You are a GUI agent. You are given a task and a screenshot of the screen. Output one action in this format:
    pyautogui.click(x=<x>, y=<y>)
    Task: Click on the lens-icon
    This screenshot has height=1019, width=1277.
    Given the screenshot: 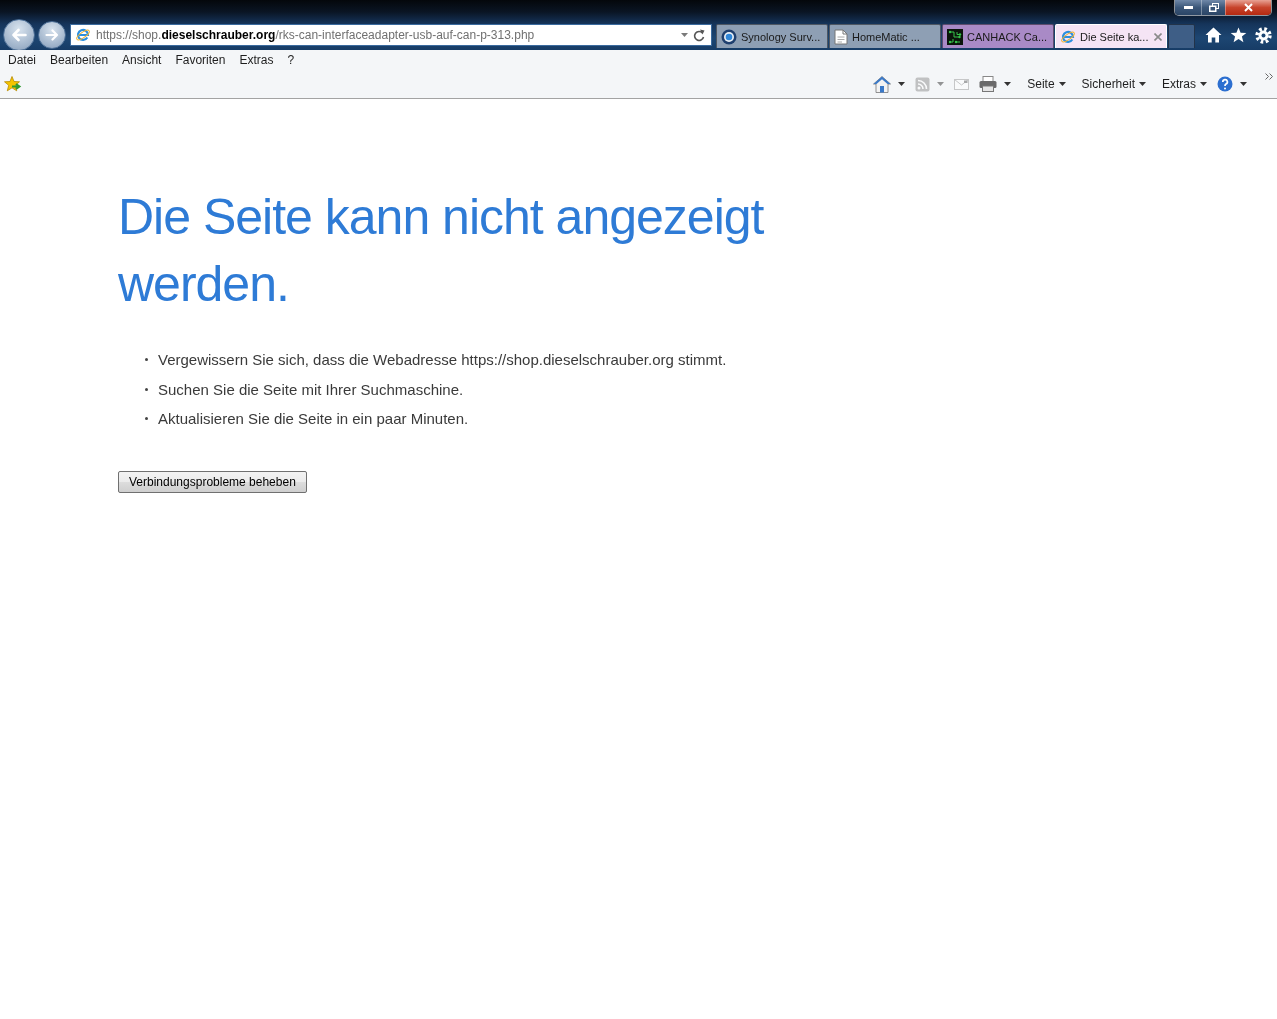 What is the action you would take?
    pyautogui.click(x=729, y=36)
    